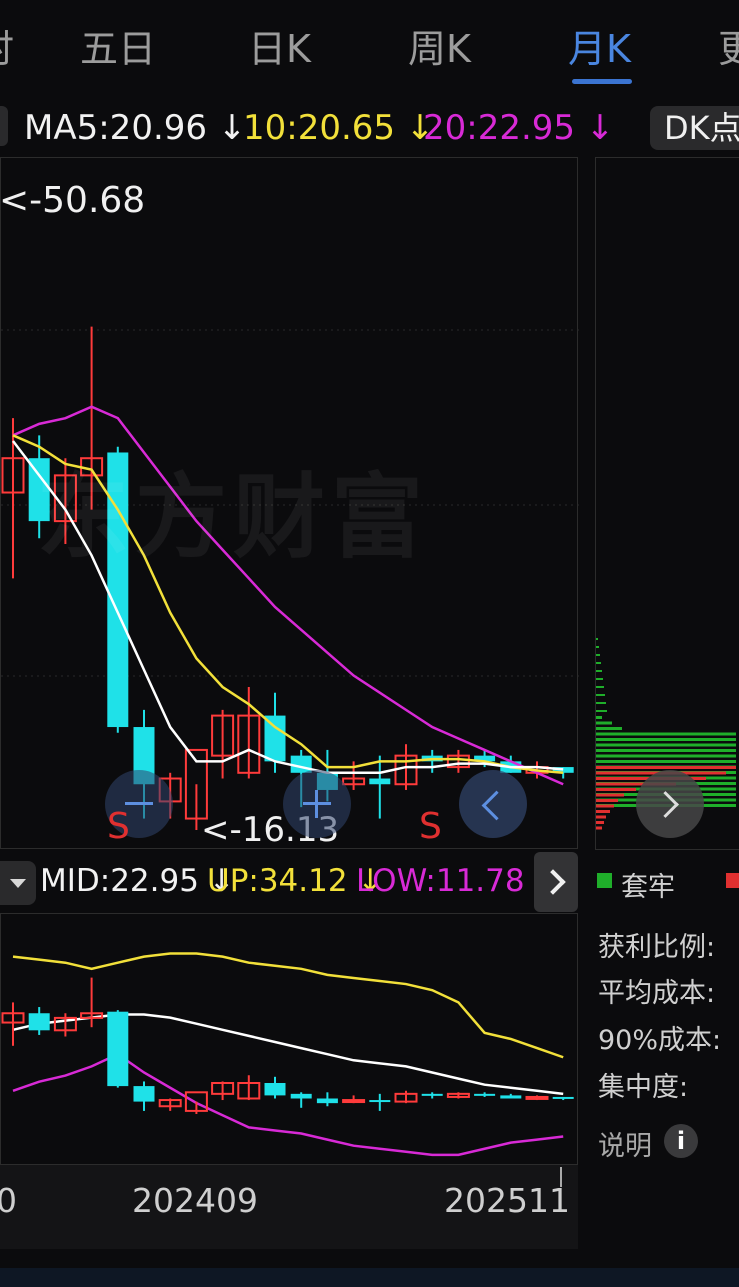  Describe the element at coordinates (8, 1200) in the screenshot. I see `axis-label: 0` at that location.